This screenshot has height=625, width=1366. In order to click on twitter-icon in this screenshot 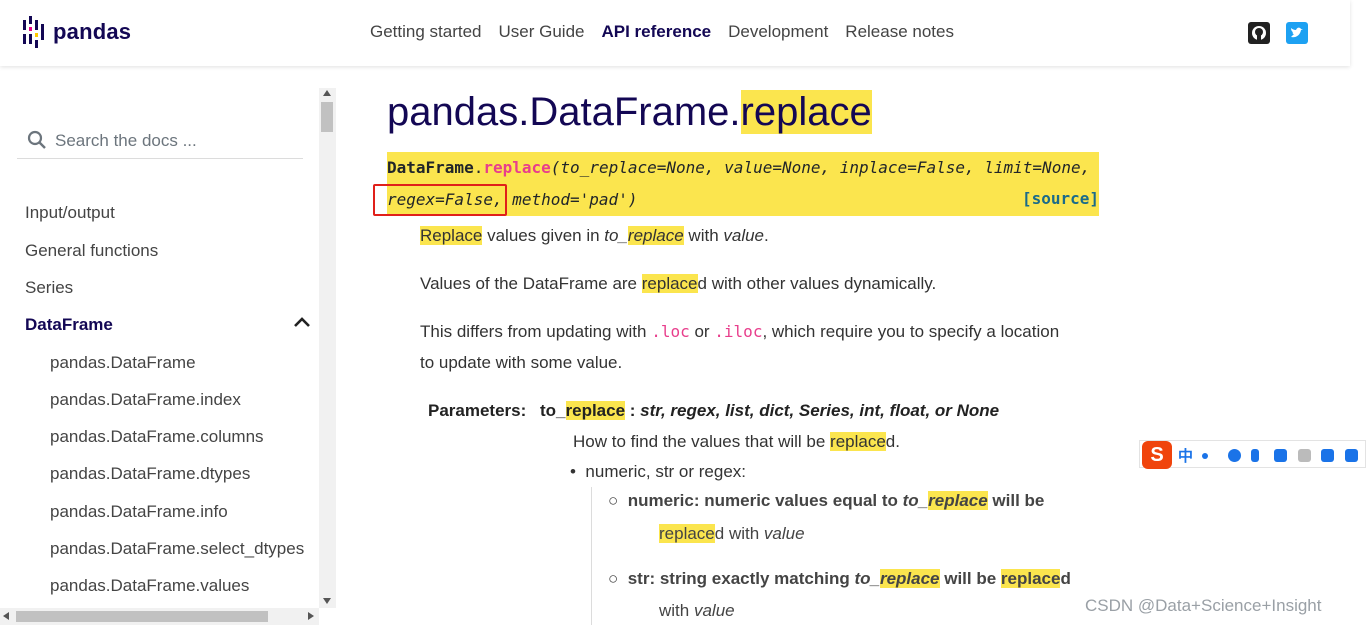, I will do `click(1297, 33)`.